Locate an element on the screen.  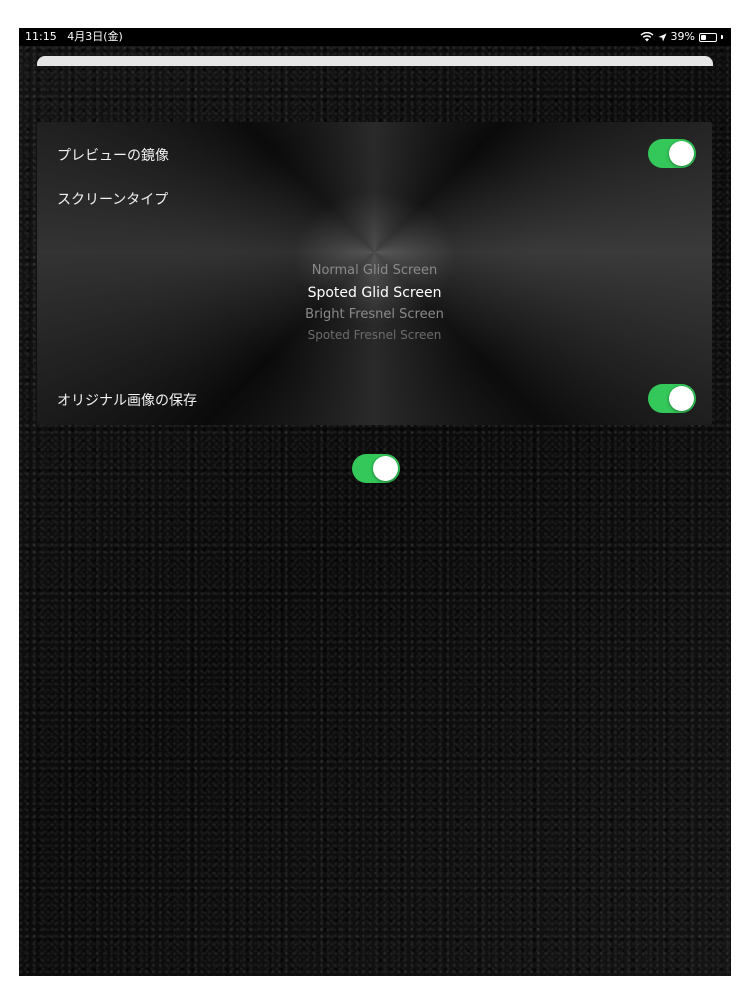
save-original-toggle is located at coordinates (672, 398).